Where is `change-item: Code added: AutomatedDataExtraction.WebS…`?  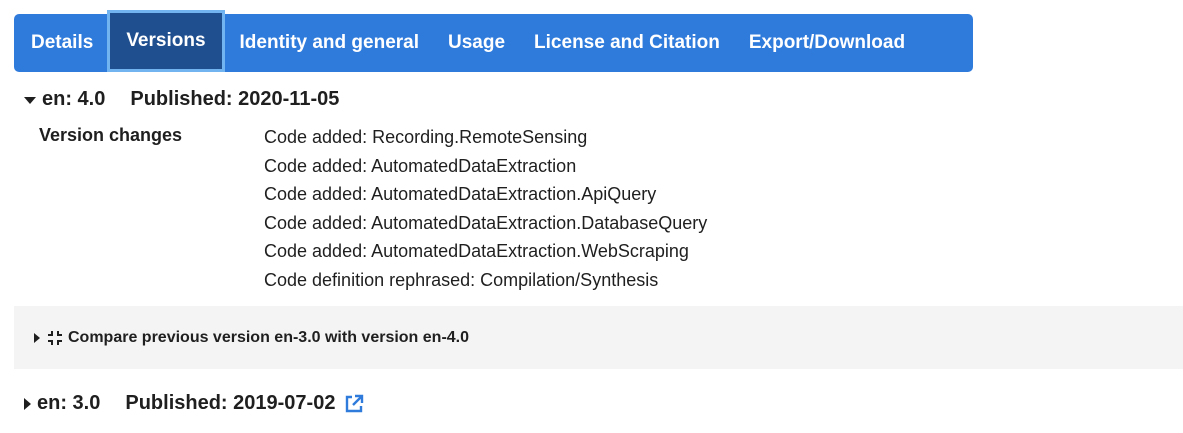 change-item: Code added: AutomatedDataExtraction.WebS… is located at coordinates (476, 251).